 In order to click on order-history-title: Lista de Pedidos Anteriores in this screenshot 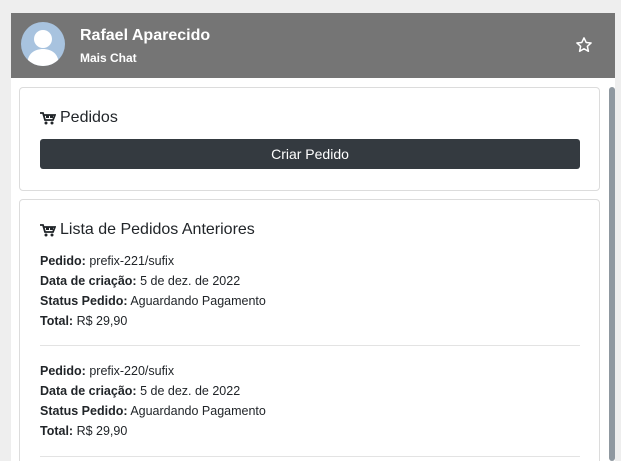, I will do `click(147, 230)`.